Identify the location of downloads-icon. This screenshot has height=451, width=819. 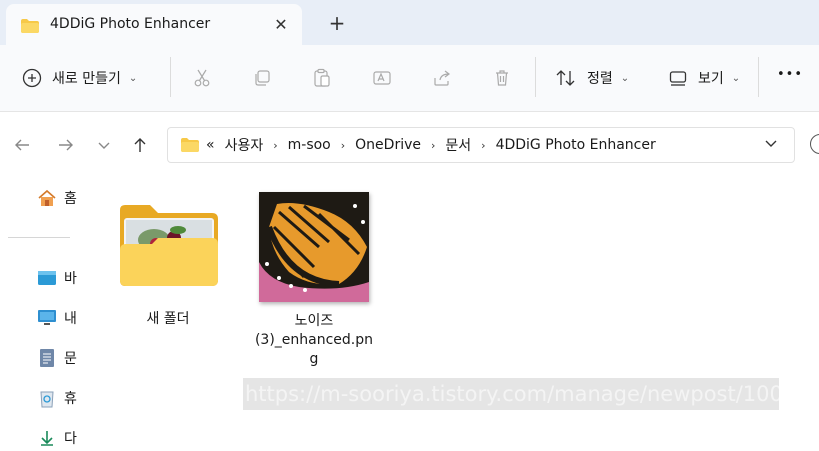
(47, 438).